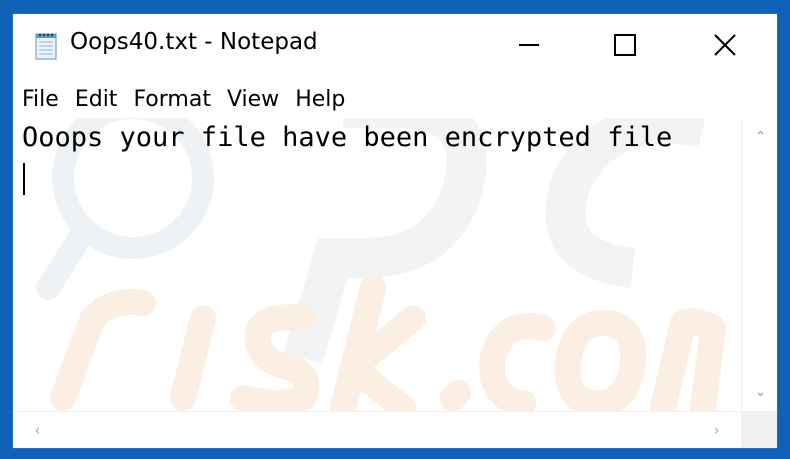  I want to click on menu-view: View, so click(253, 99).